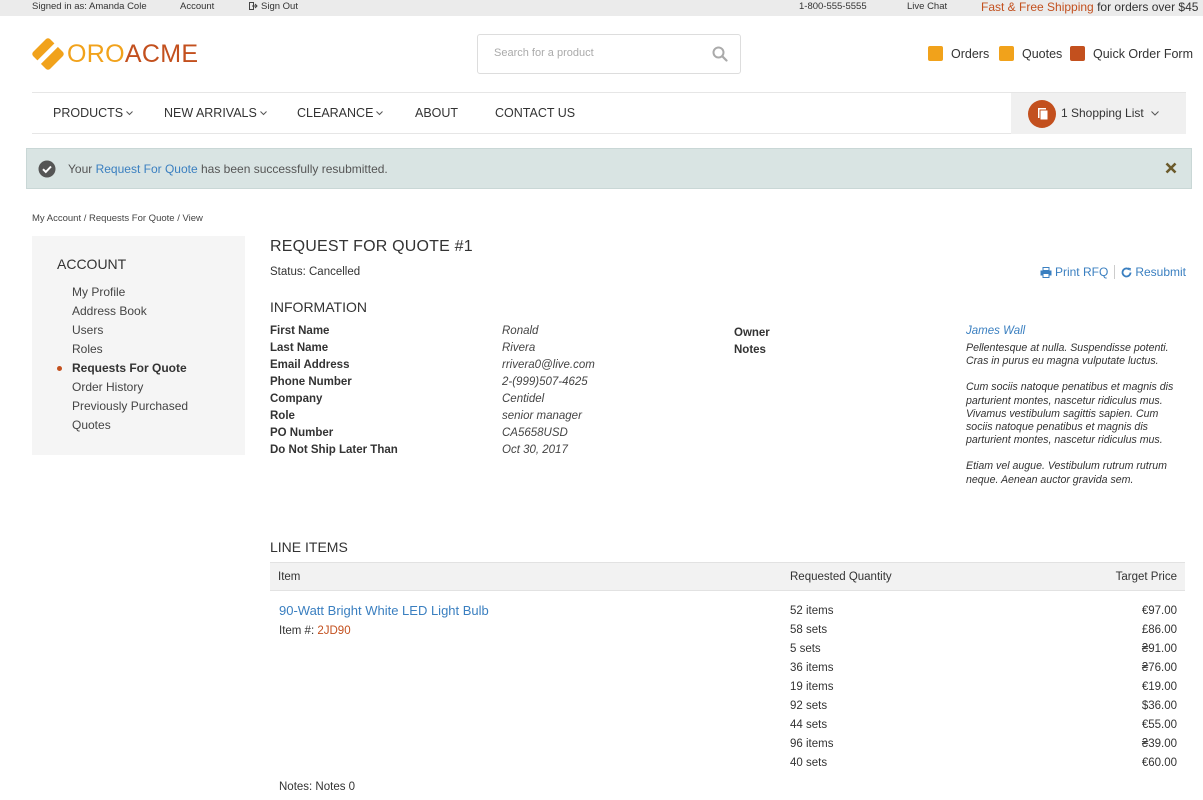 This screenshot has width=1203, height=800. Describe the element at coordinates (1077, 53) in the screenshot. I see `quick-order-icon` at that location.